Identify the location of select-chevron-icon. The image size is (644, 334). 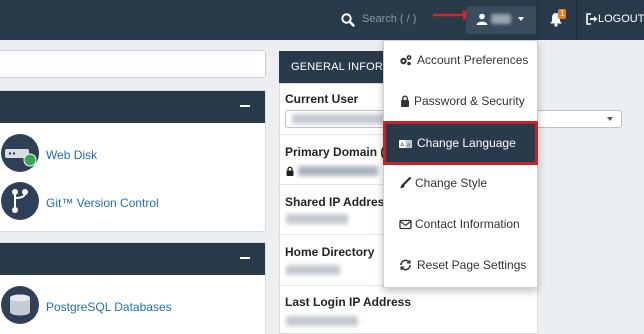
(610, 119).